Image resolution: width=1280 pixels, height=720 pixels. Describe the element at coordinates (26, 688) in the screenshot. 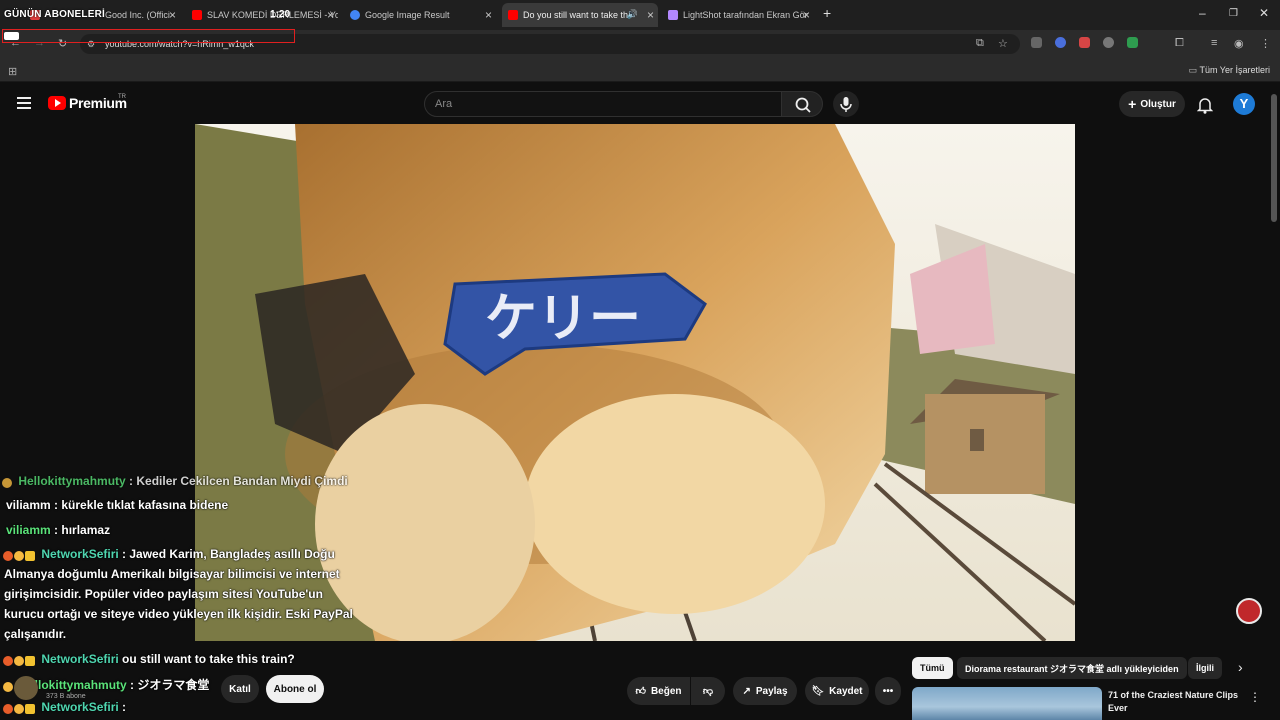

I see `channel-avatar` at that location.